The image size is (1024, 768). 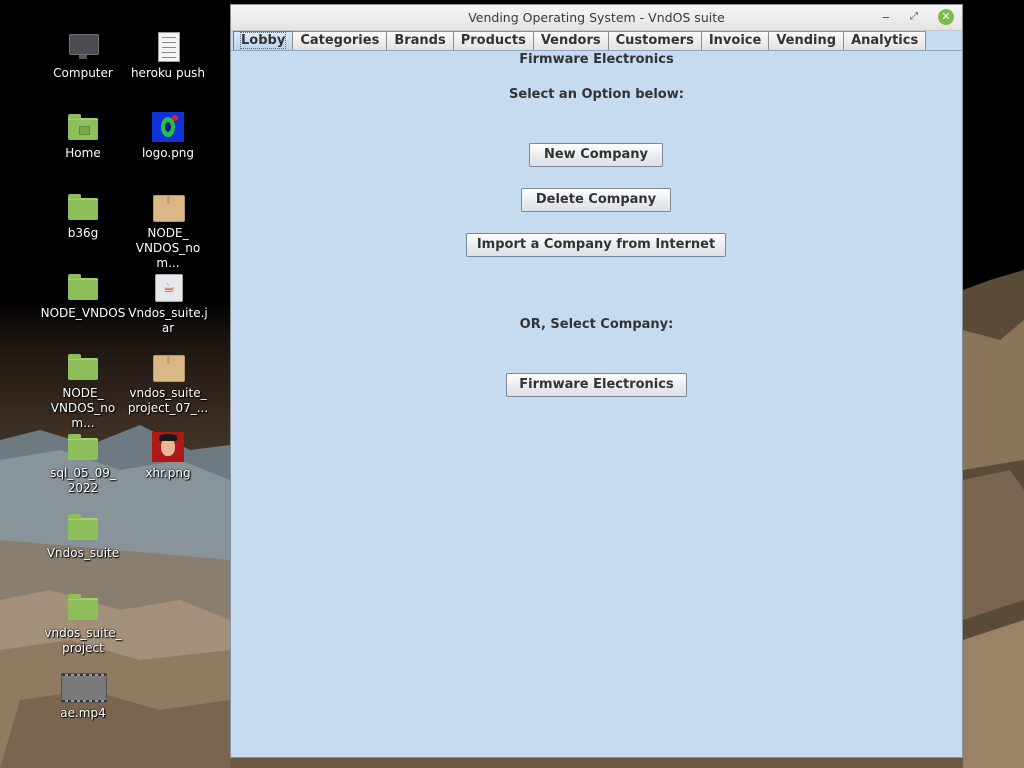 I want to click on desktop-icon-label: xhr.png, so click(x=168, y=473).